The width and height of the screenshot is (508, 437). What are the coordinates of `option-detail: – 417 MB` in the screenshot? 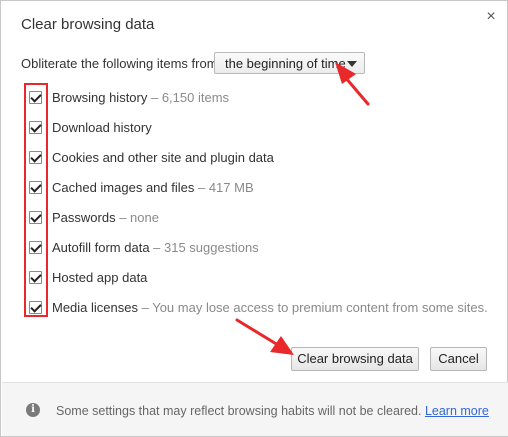 It's located at (224, 187).